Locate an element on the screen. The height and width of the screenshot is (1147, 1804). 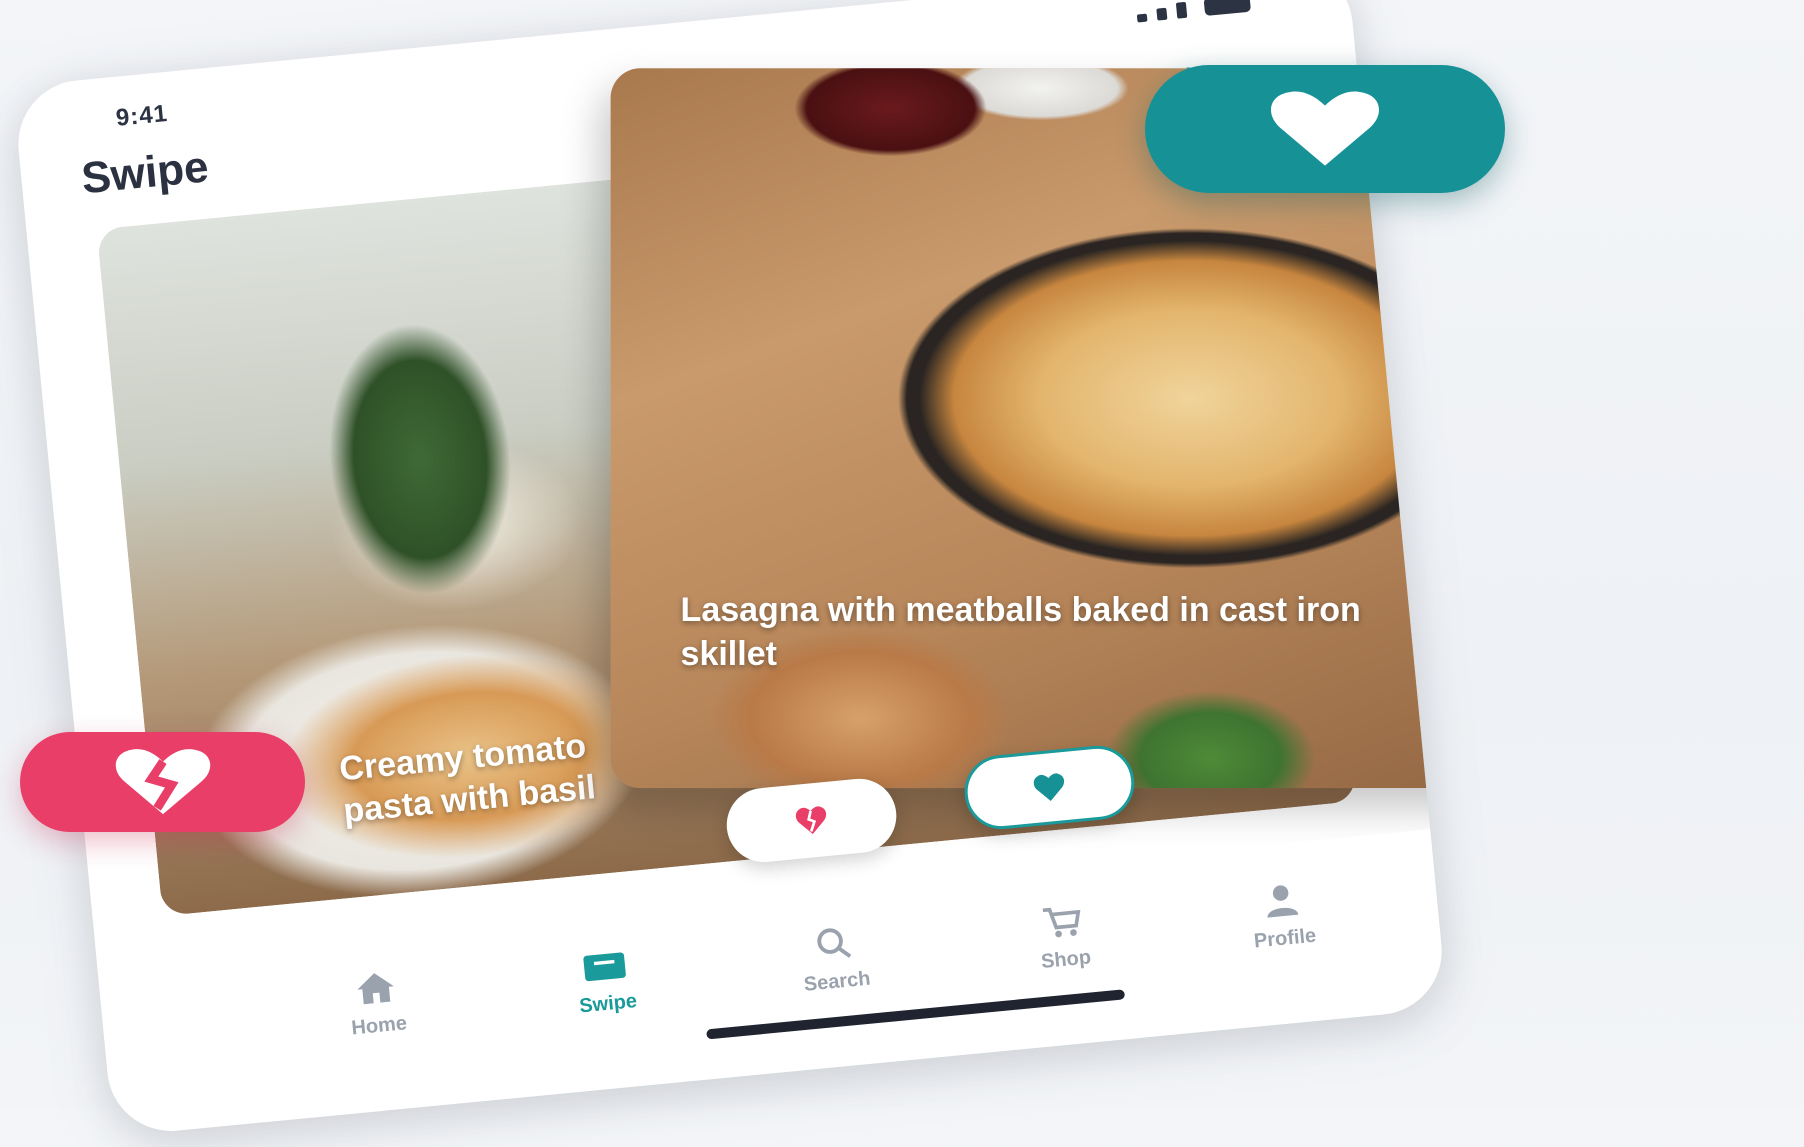
tab-profile: Profile is located at coordinates (1284, 929).